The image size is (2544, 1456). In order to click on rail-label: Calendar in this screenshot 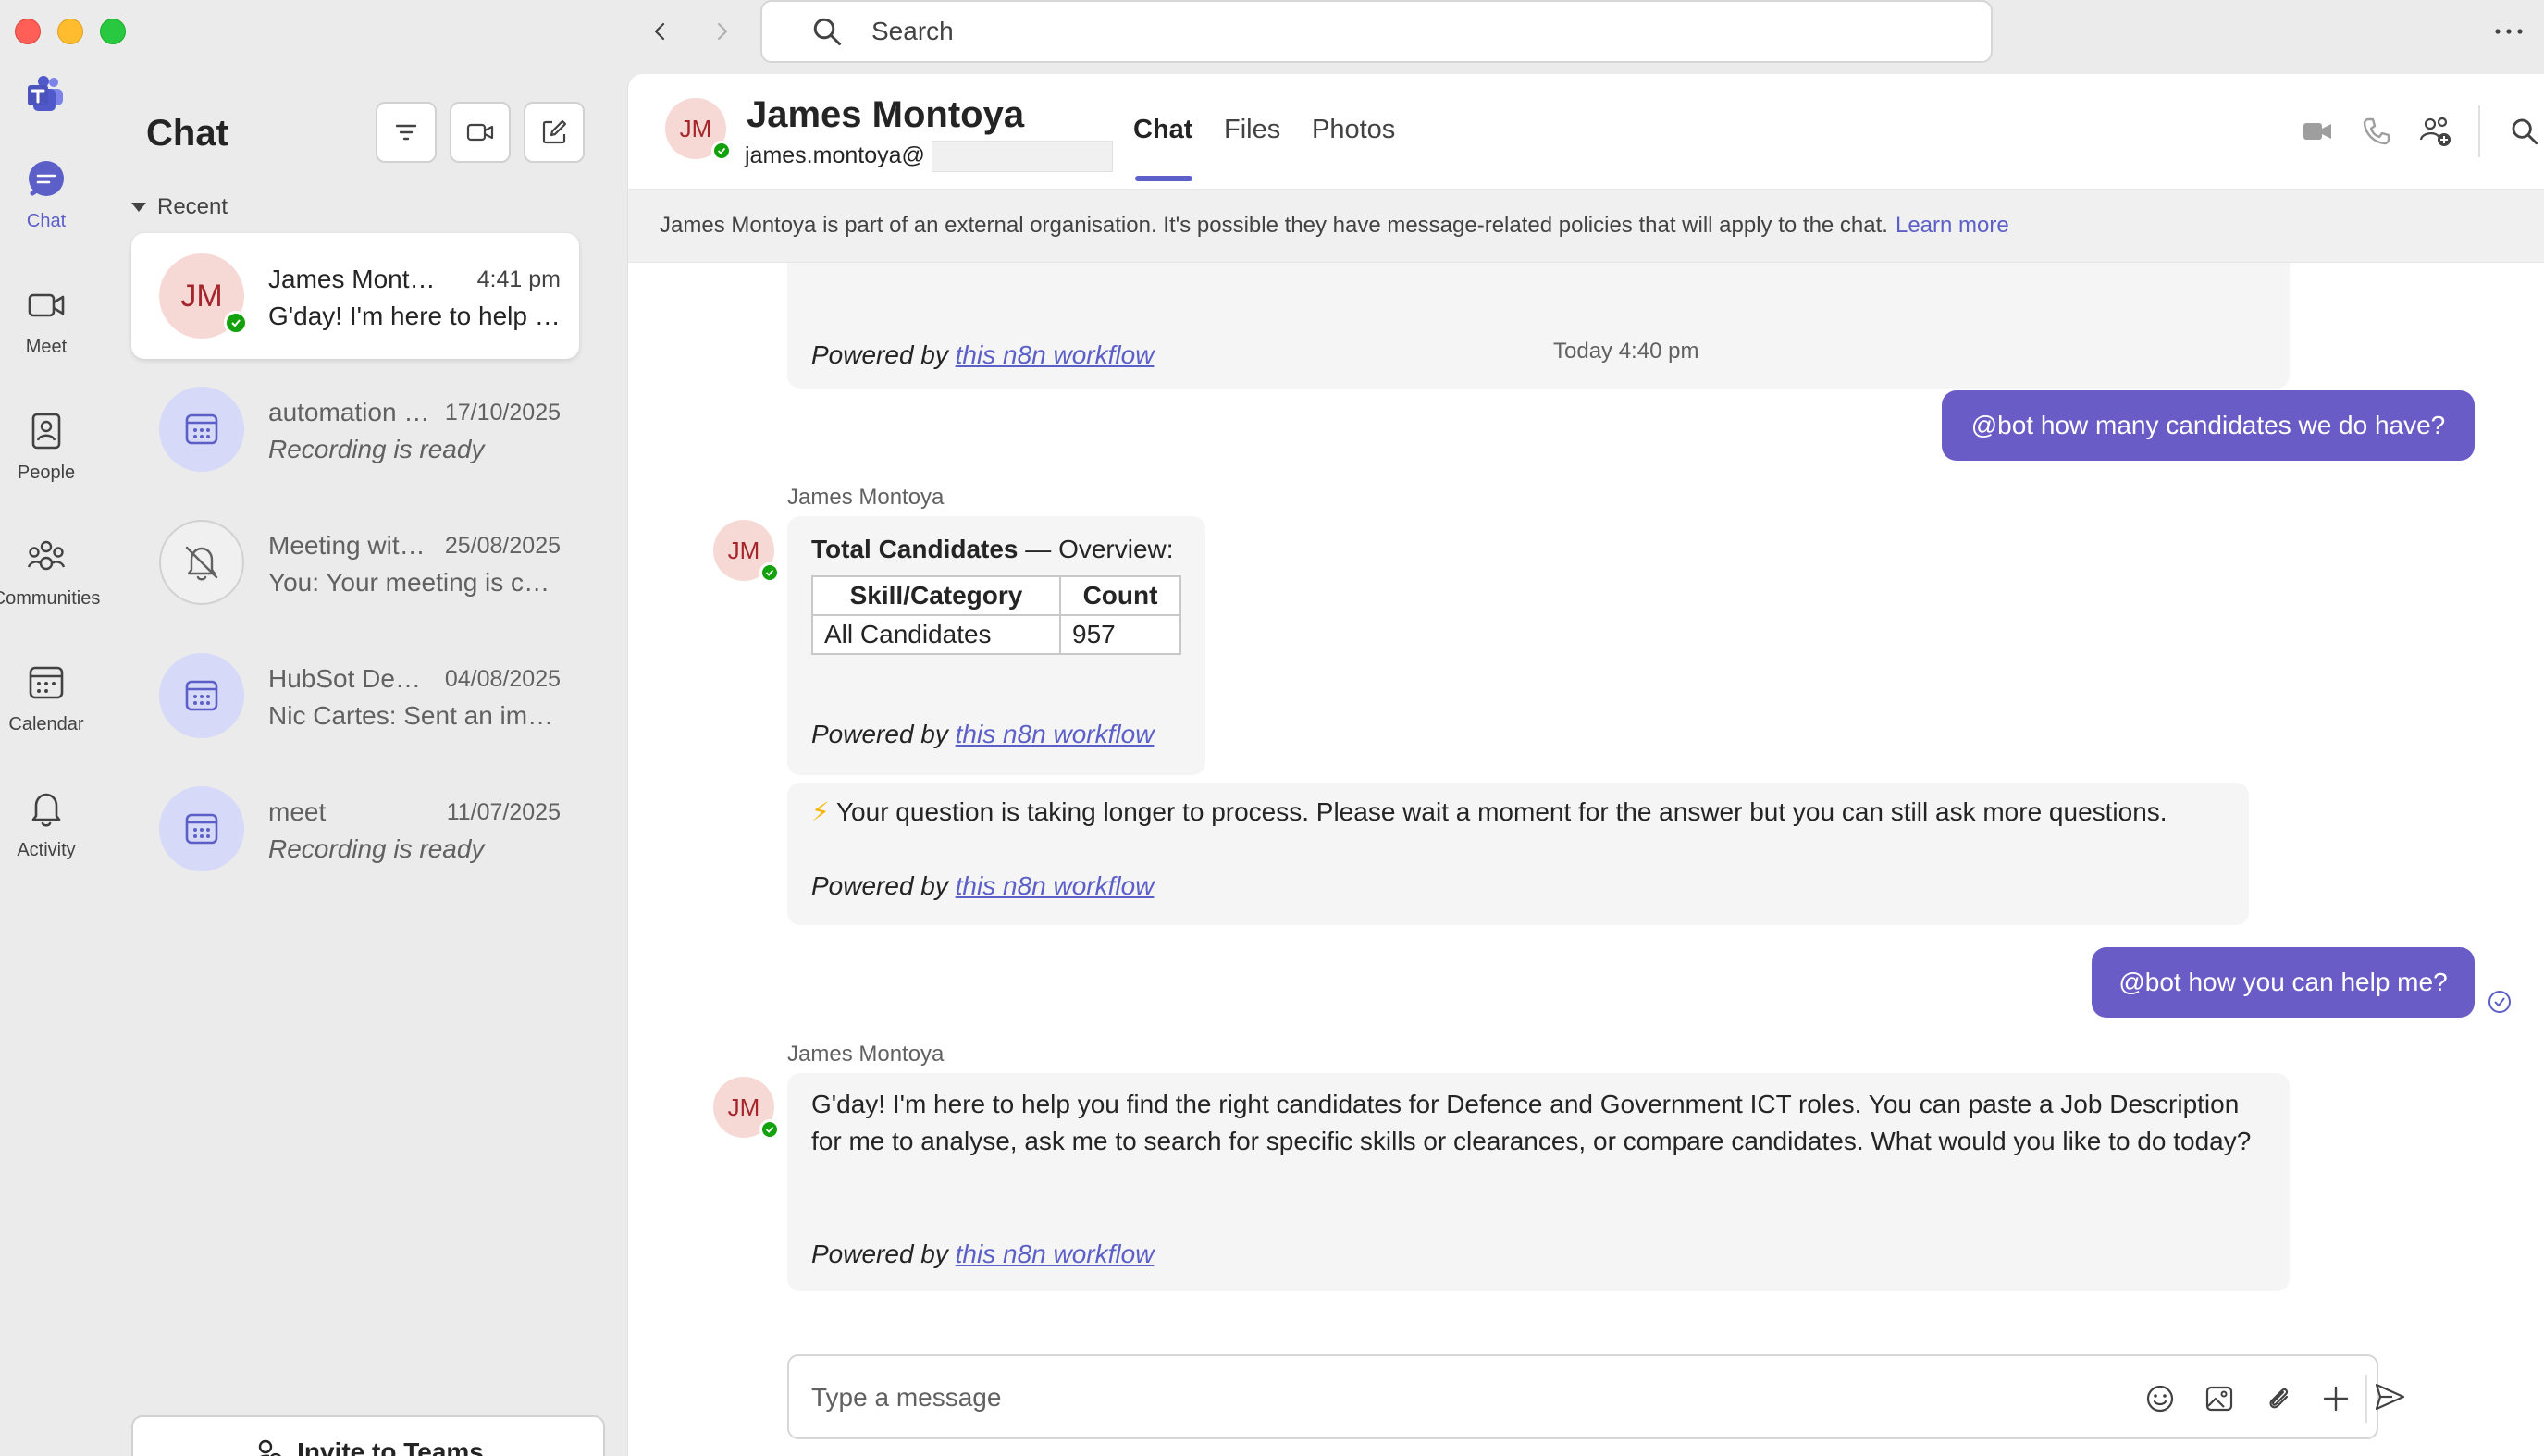, I will do `click(46, 724)`.